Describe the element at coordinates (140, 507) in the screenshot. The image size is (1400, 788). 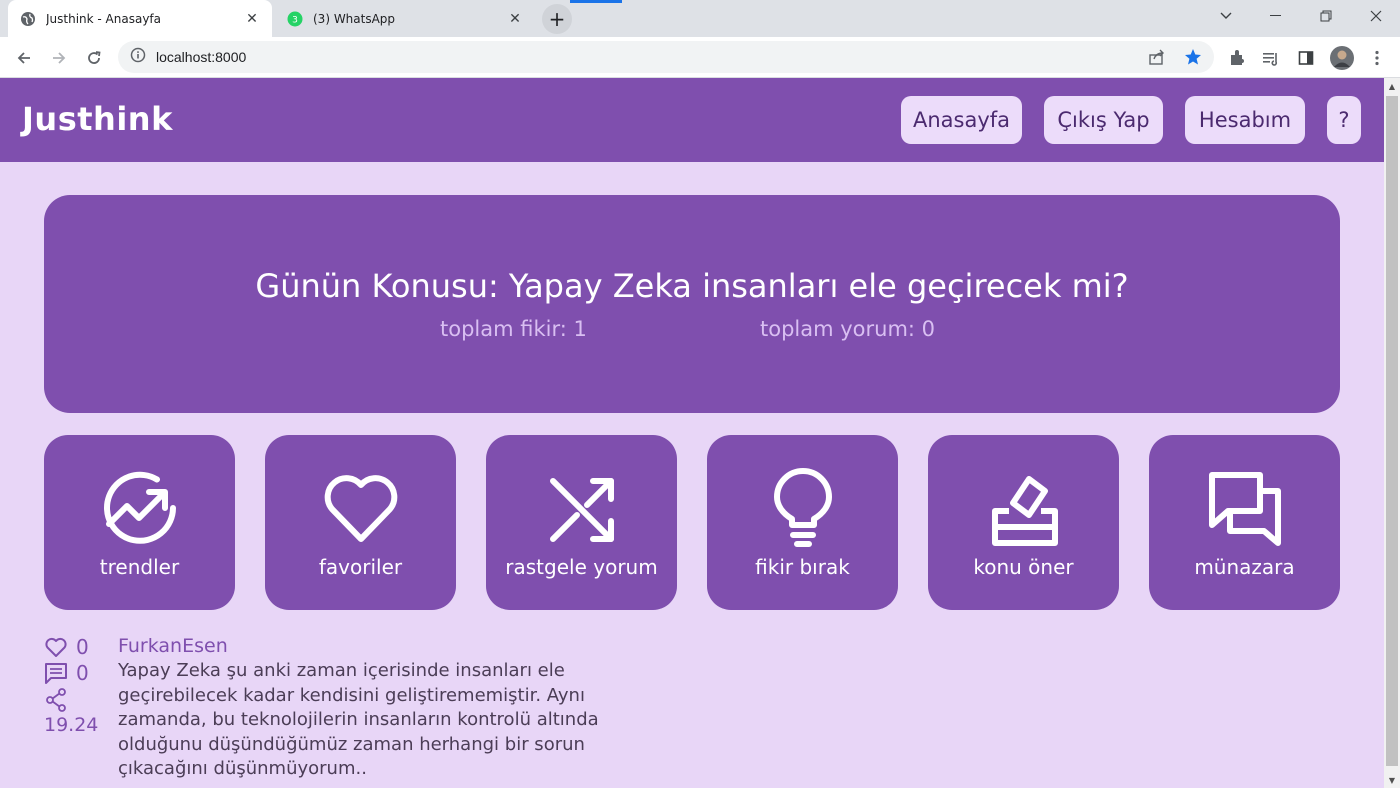
I see `trending-icon` at that location.